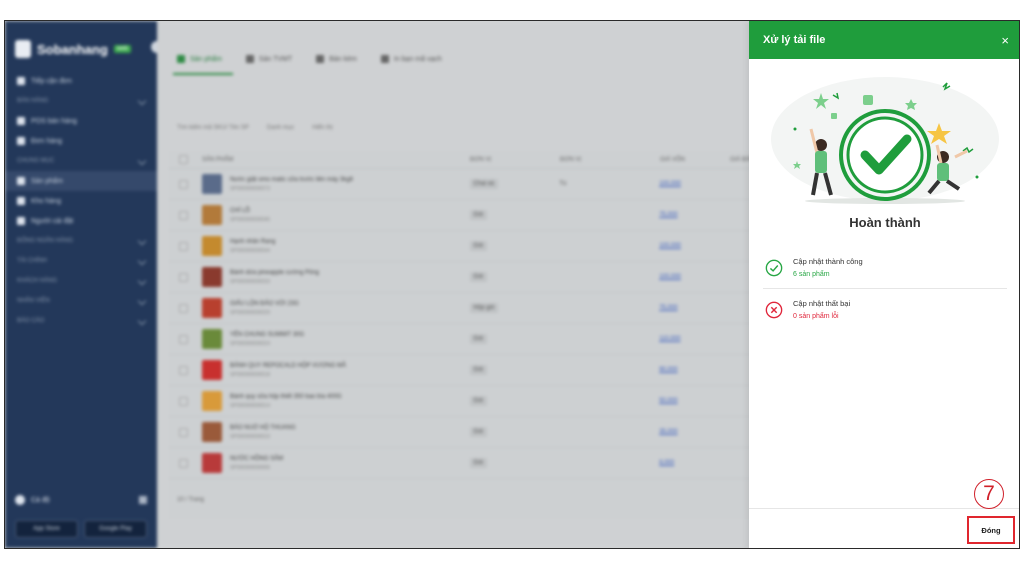 Image resolution: width=1024 pixels, height=569 pixels. Describe the element at coordinates (45, 241) in the screenshot. I see `sidebar-section-label: ĐỐNG NGÂN HÀNG` at that location.